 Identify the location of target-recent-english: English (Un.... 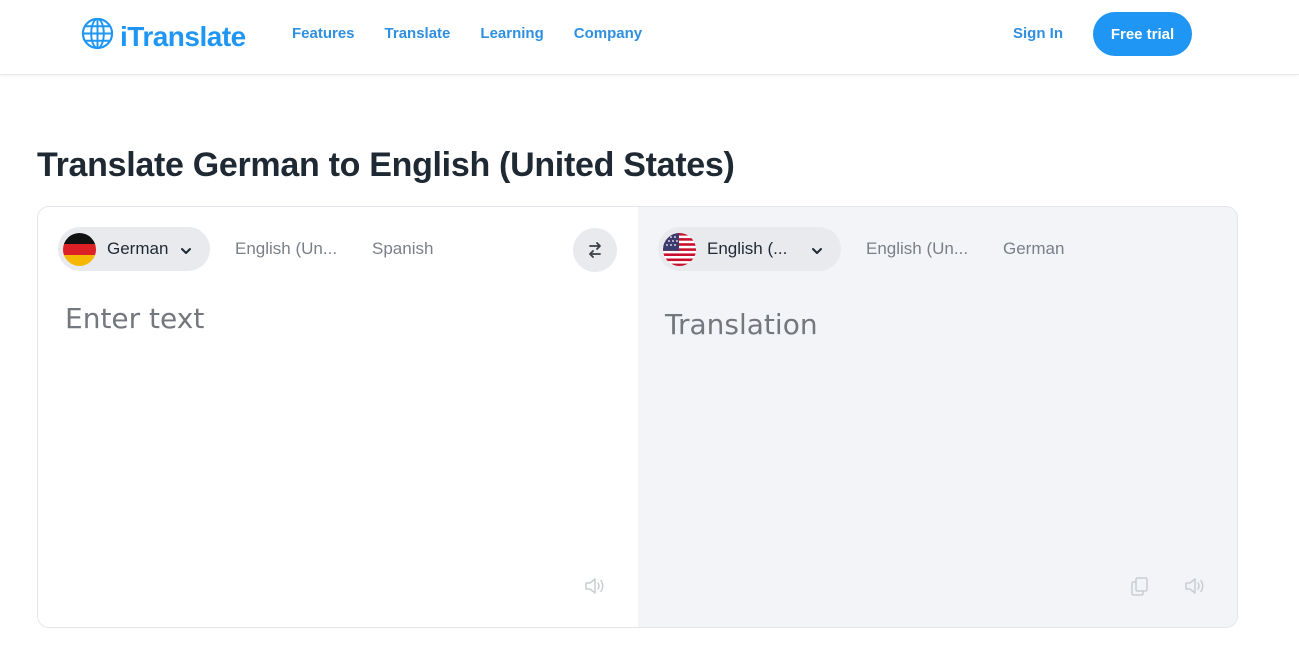
(917, 249).